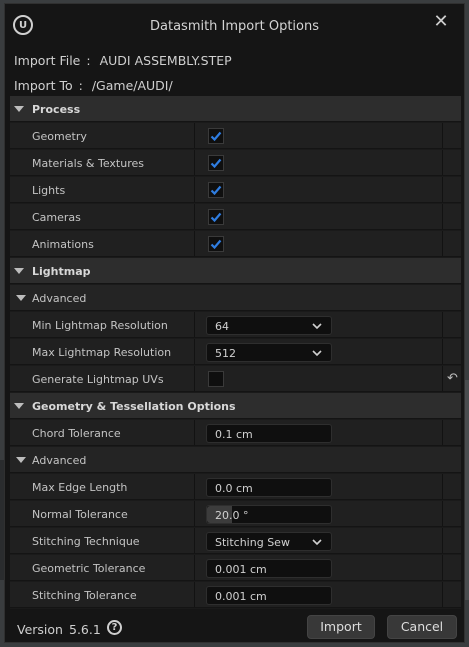  I want to click on property-row-max-lightmap: Max Lightmap Resolution 512, so click(235, 352).